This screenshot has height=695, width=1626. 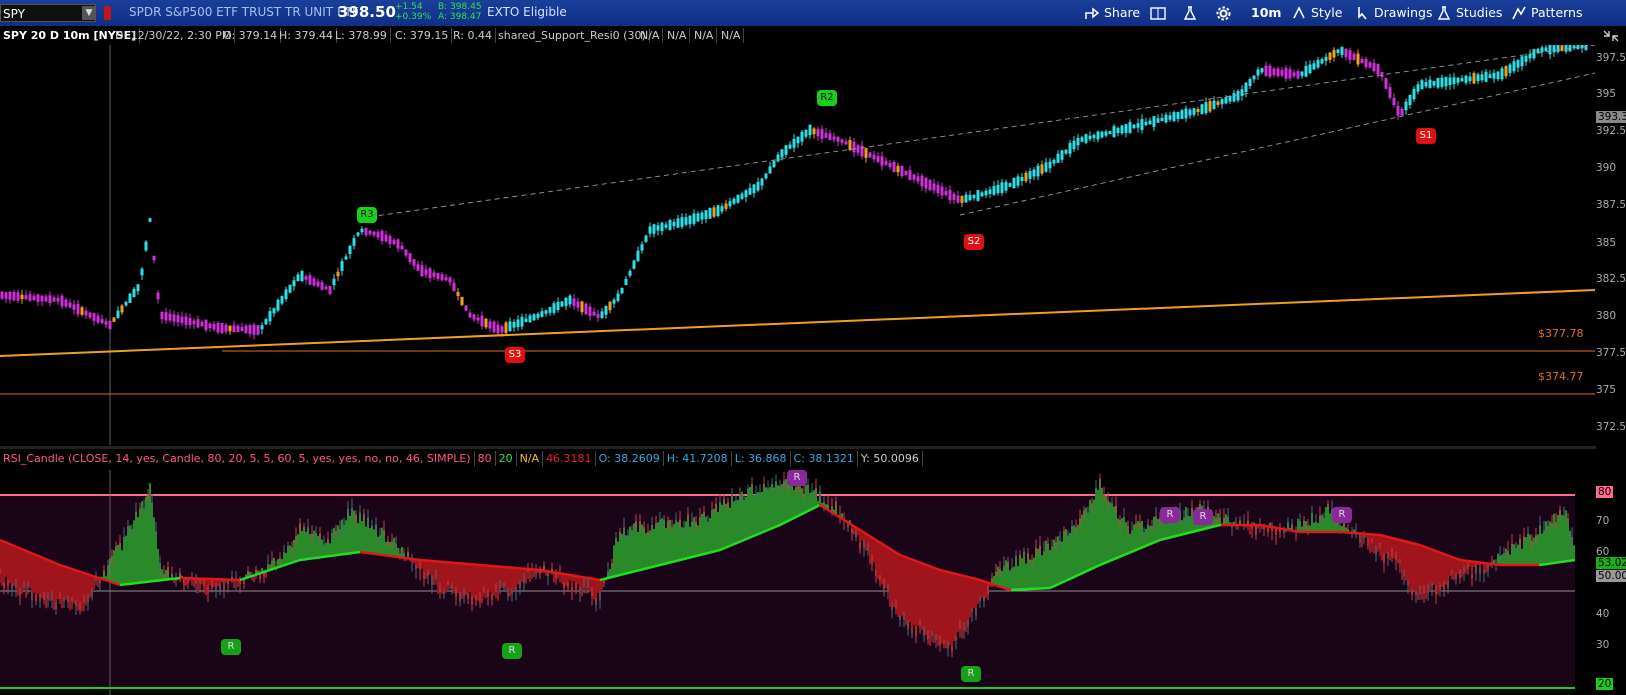 I want to click on price-tick: 380, so click(x=1606, y=316).